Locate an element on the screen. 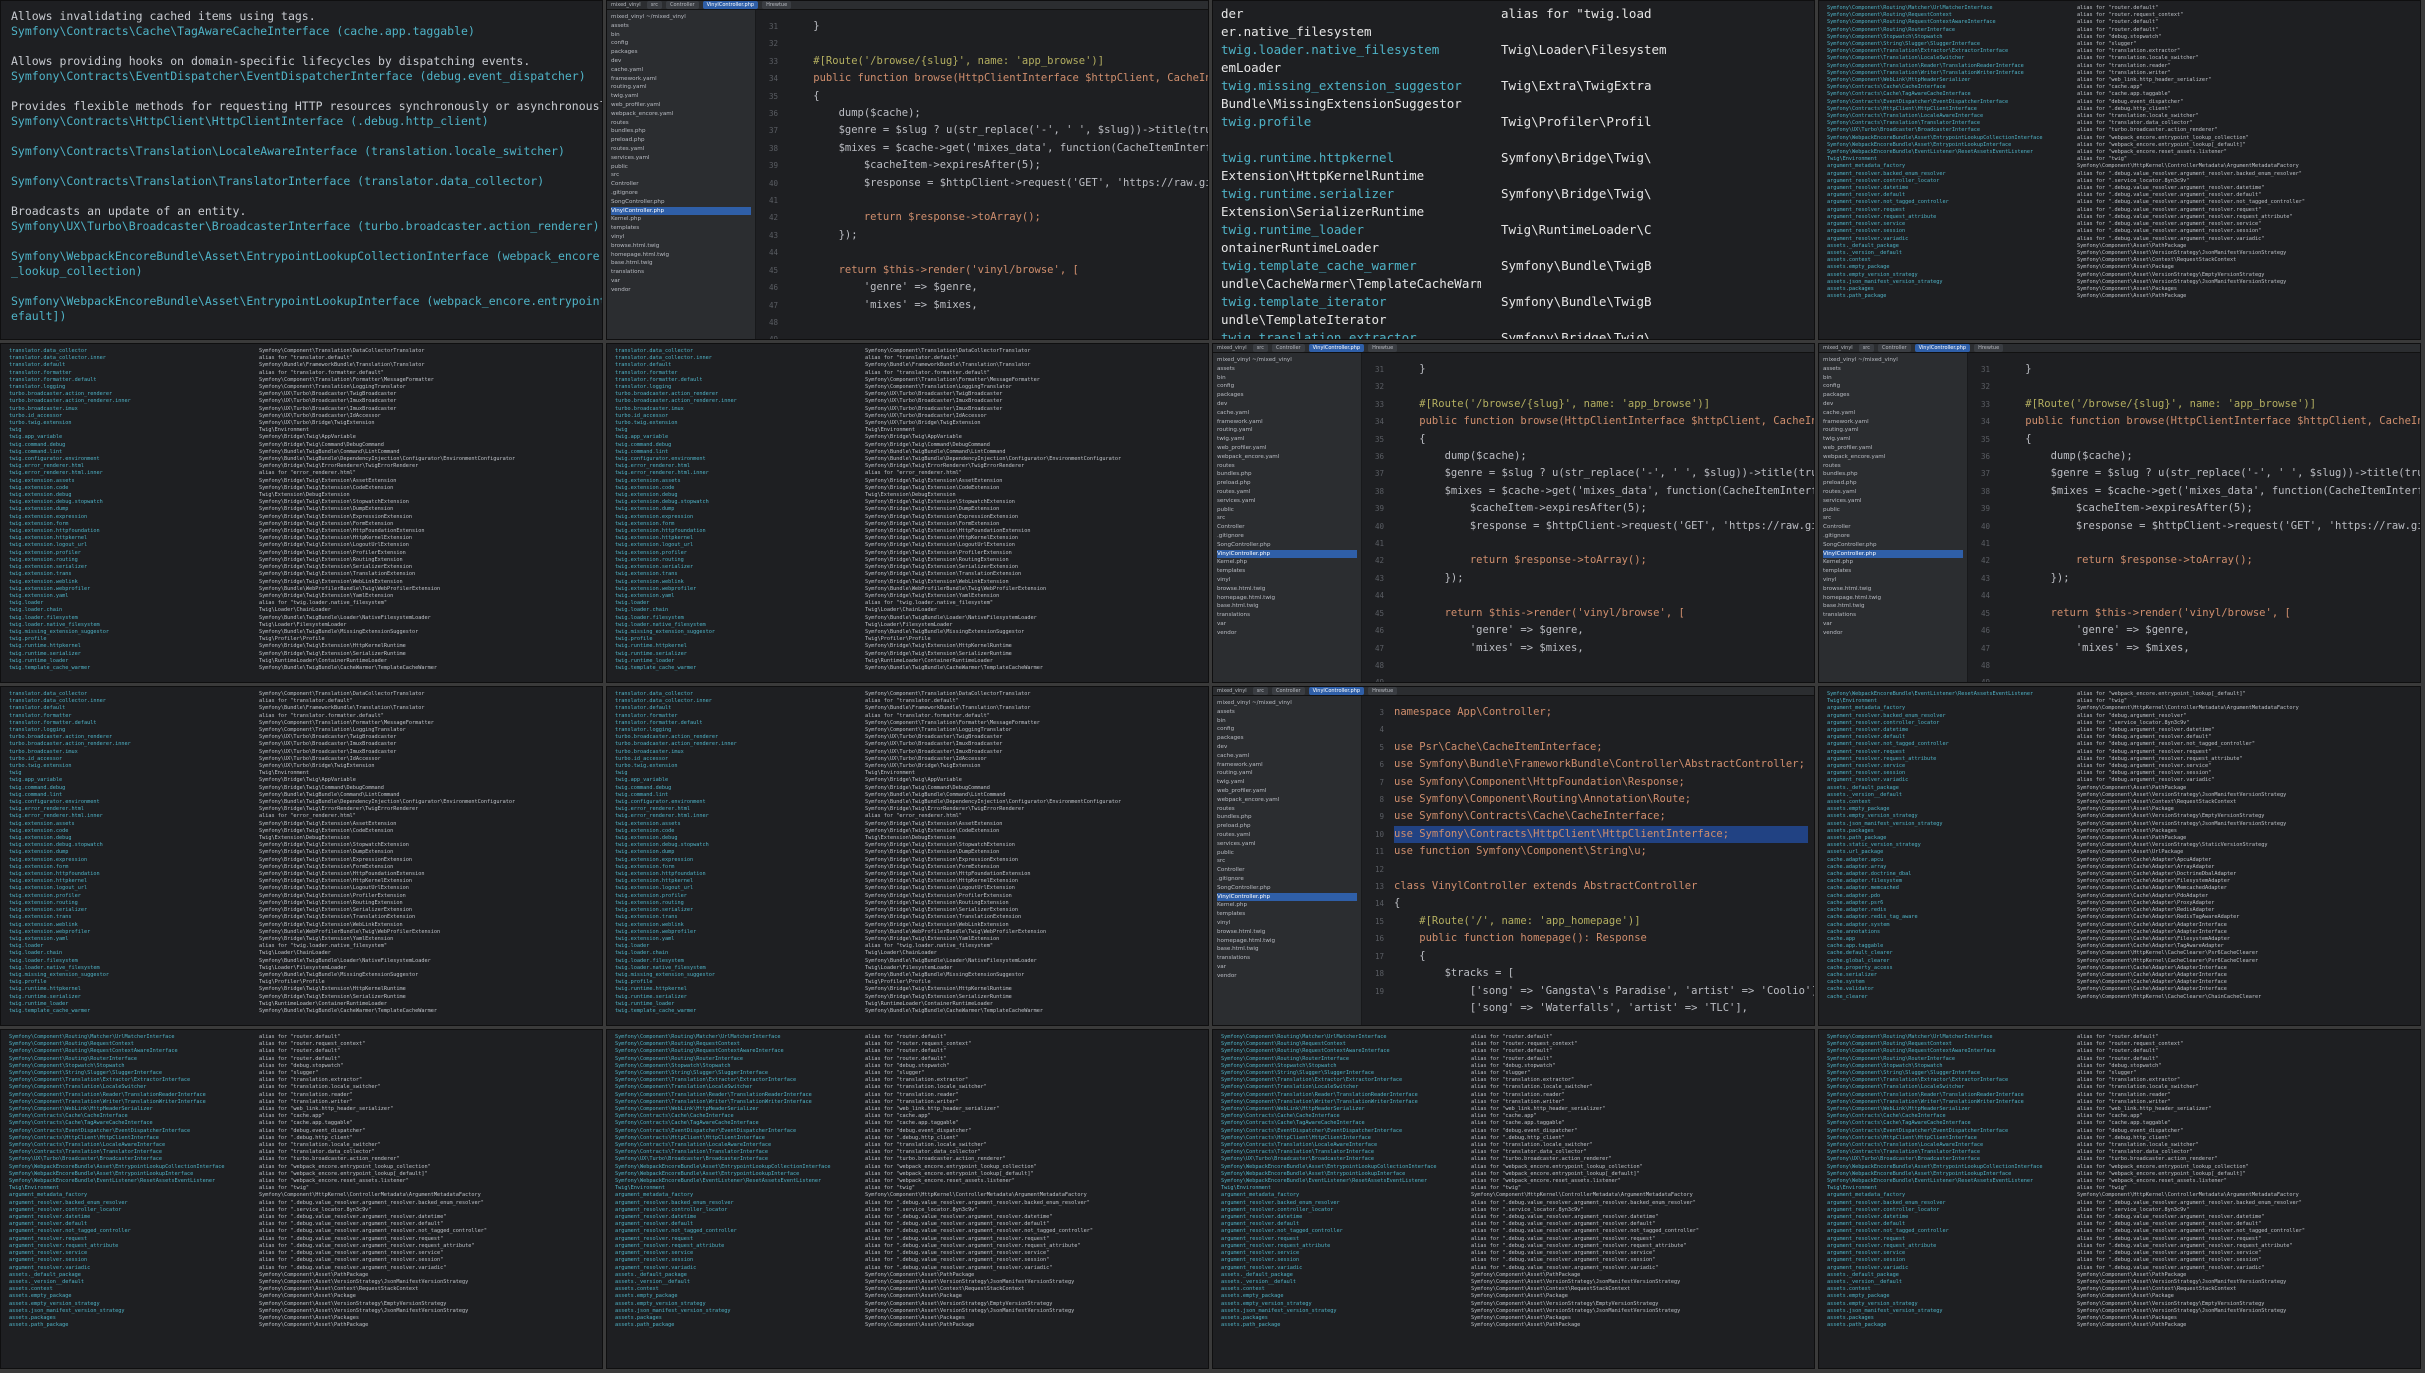 Image resolution: width=2425 pixels, height=1373 pixels. tree-item: VinylController.php is located at coordinates (1287, 897).